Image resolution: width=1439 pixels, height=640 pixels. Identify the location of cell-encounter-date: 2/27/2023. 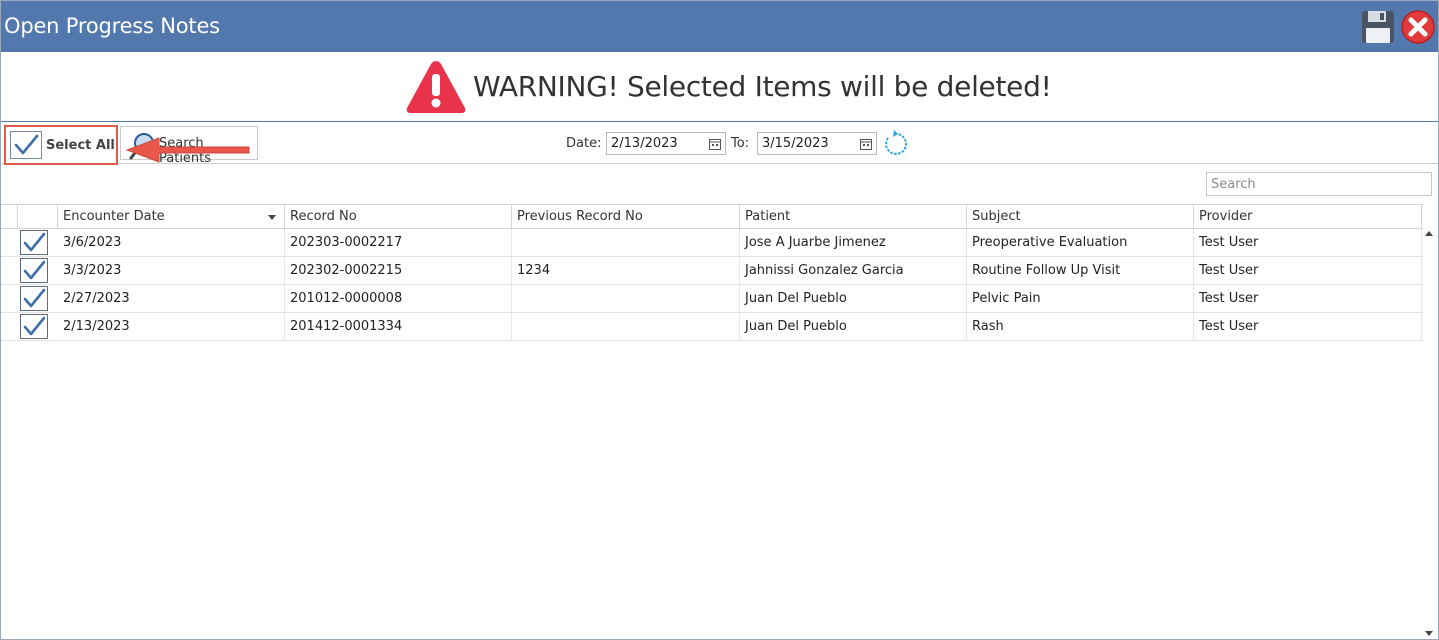
(171, 298).